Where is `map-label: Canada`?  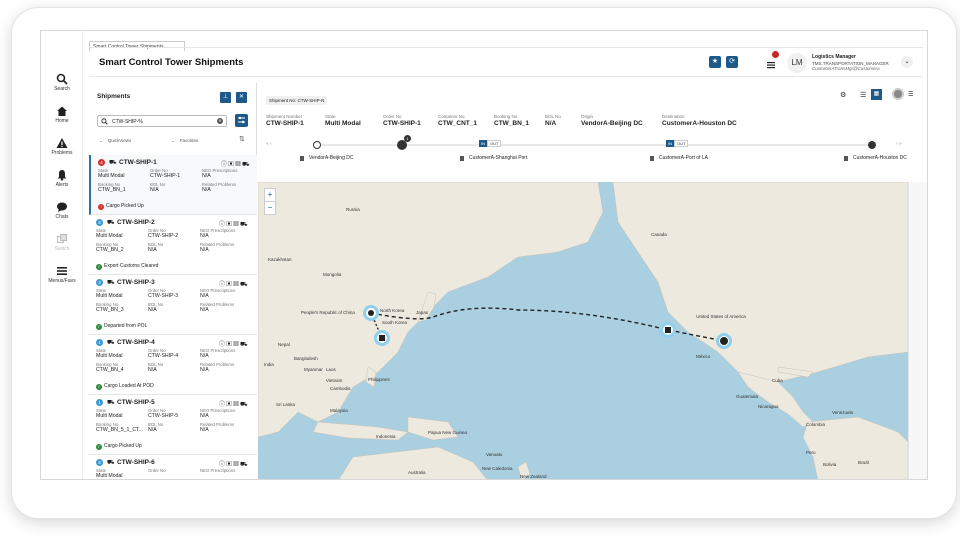
map-label: Canada is located at coordinates (659, 234).